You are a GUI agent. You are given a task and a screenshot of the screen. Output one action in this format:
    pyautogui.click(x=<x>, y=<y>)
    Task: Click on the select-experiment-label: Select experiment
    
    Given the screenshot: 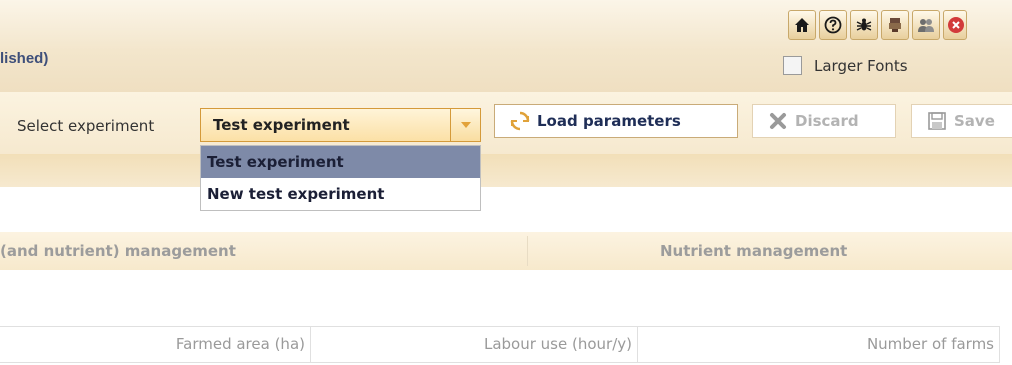 What is the action you would take?
    pyautogui.click(x=86, y=126)
    